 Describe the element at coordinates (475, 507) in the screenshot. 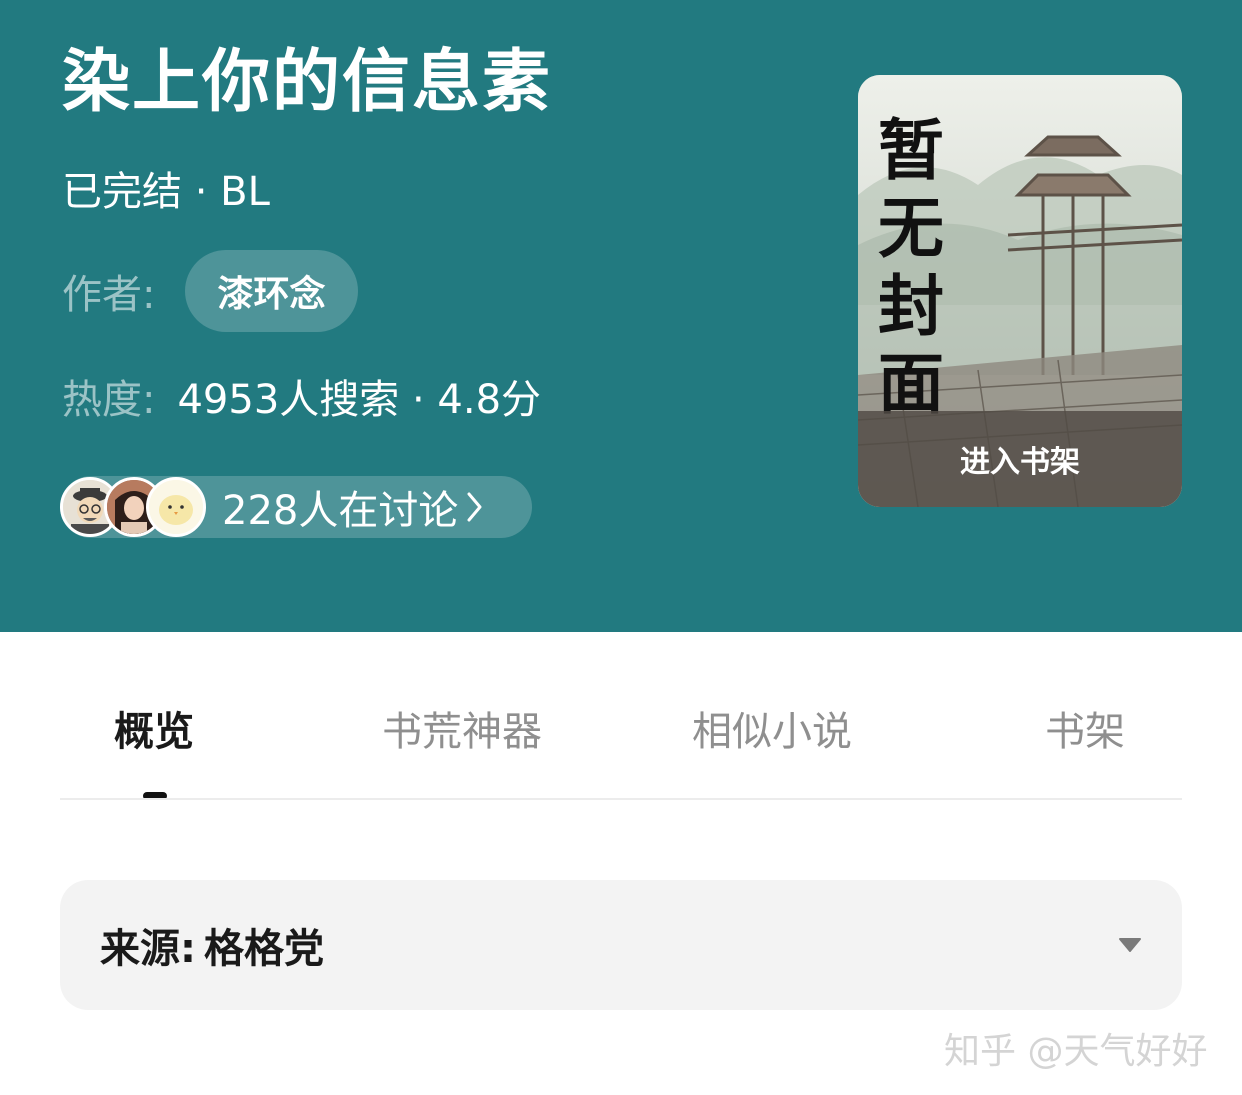

I see `chevron-right-icon` at that location.